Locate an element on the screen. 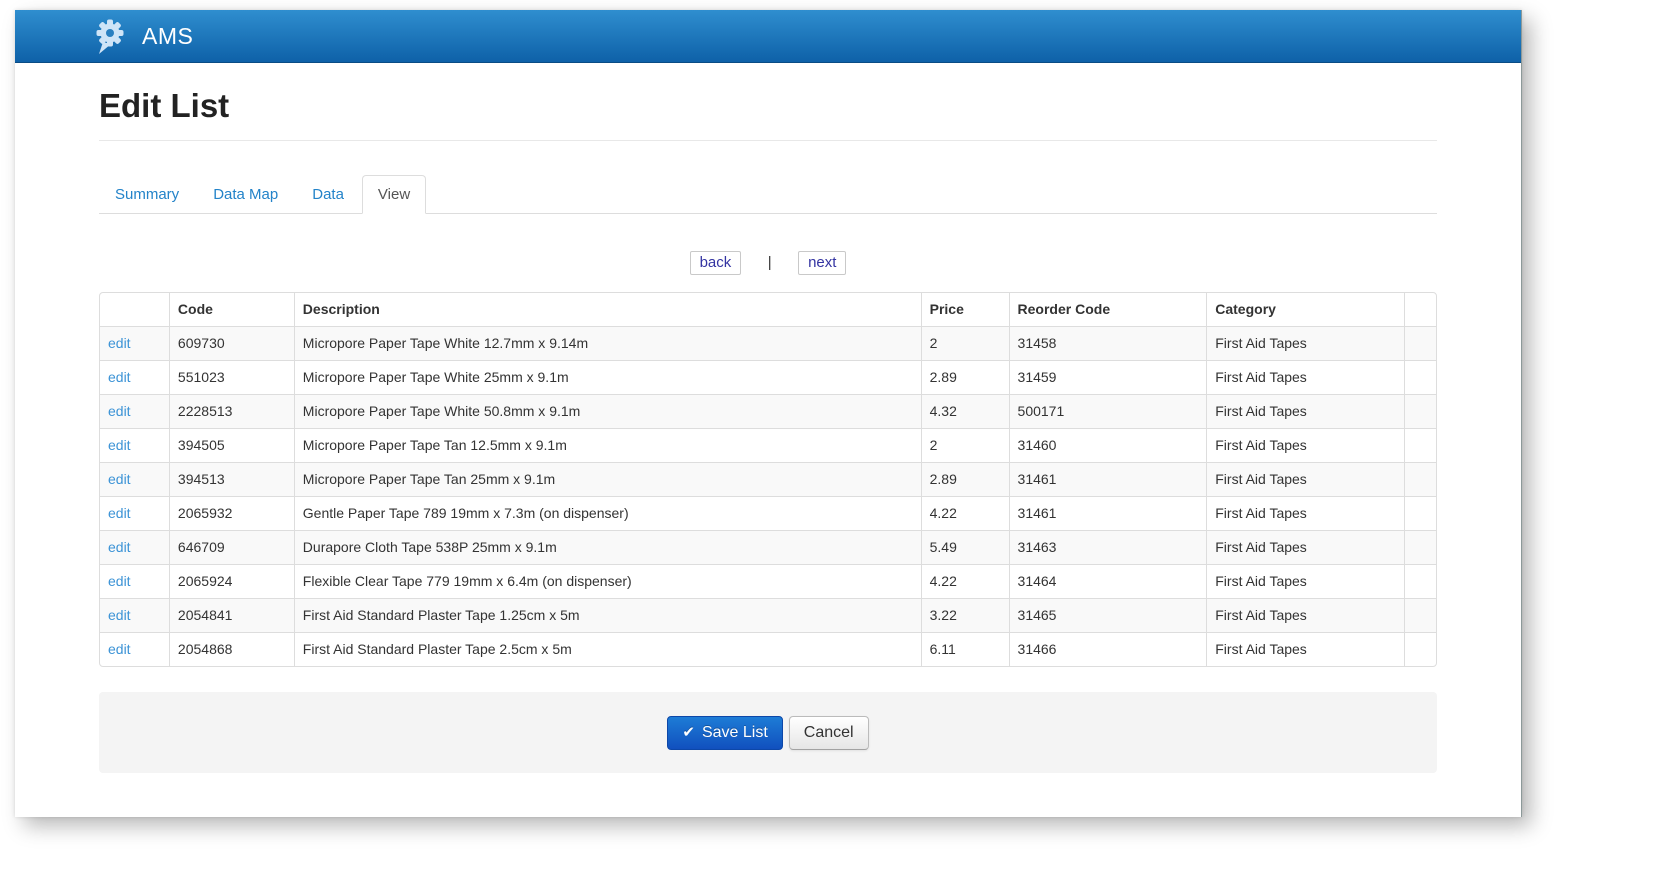 The width and height of the screenshot is (1665, 885). code-cell: 2228513 is located at coordinates (231, 411).